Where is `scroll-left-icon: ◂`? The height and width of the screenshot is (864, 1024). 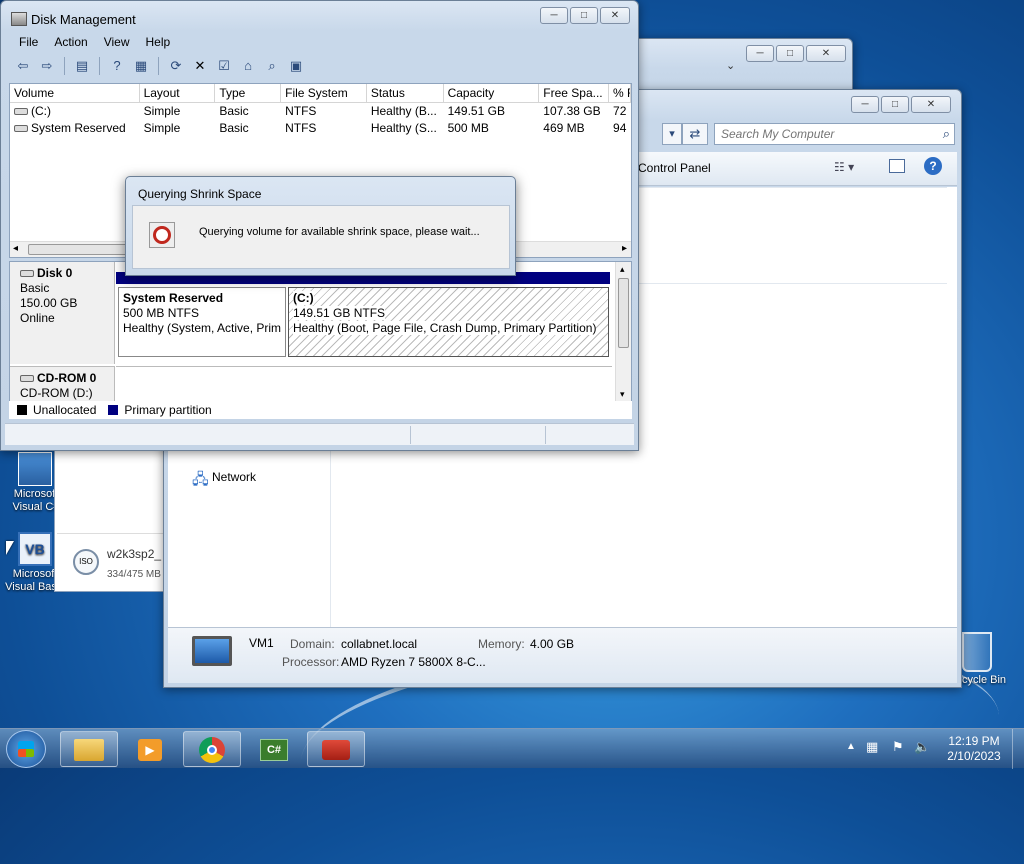
scroll-left-icon: ◂ is located at coordinates (15, 248).